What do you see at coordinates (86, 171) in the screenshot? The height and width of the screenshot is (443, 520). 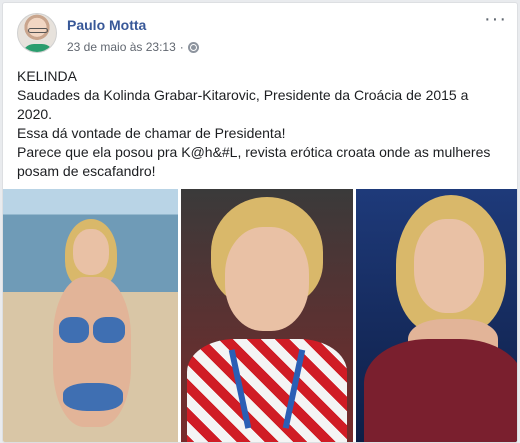 I see `post-text-line: posam de escafandro!` at bounding box center [86, 171].